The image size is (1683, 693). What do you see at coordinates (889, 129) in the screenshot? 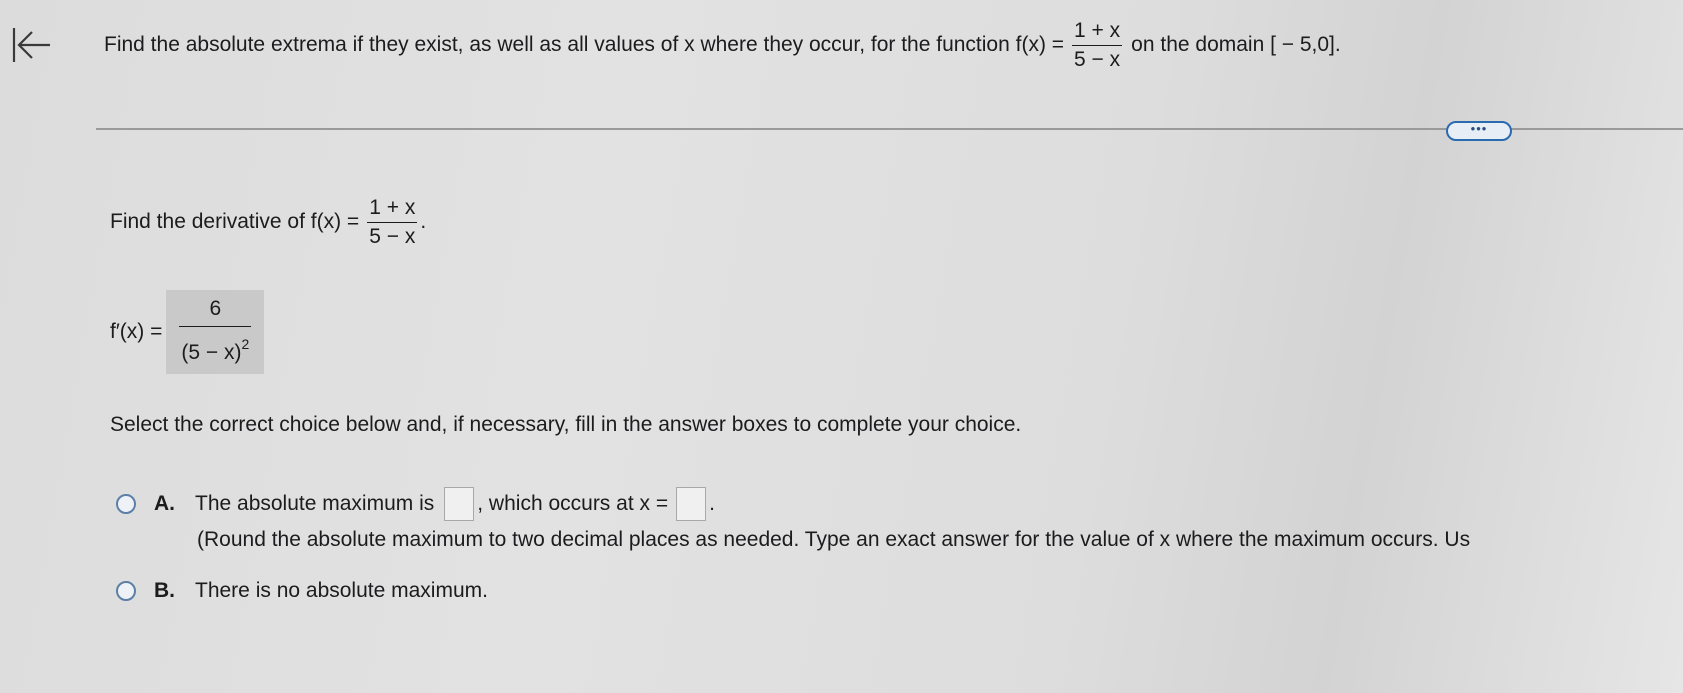
I see `divider` at bounding box center [889, 129].